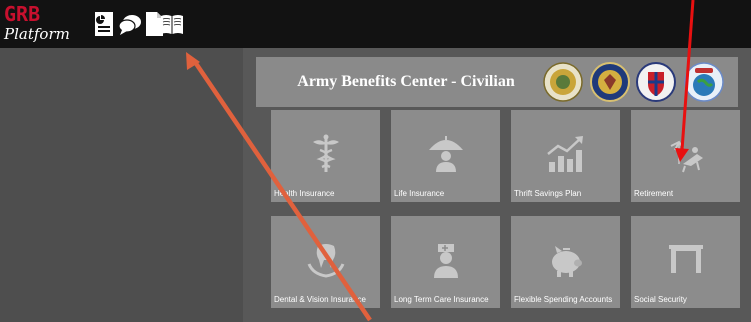 Image resolution: width=751 pixels, height=322 pixels. I want to click on army-seal-icon, so click(563, 82).